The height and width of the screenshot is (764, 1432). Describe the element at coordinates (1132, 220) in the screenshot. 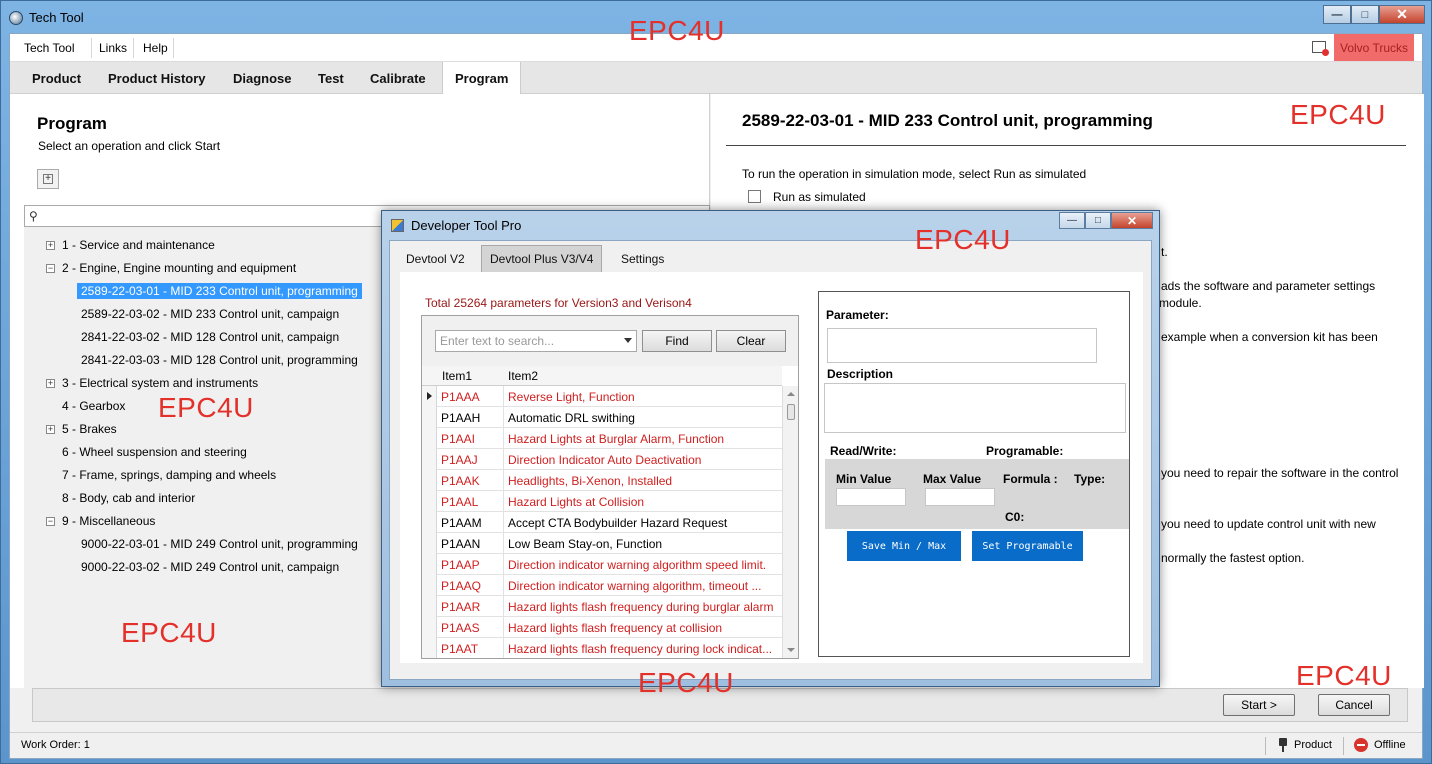

I see `dialog-close-button: ✕` at that location.